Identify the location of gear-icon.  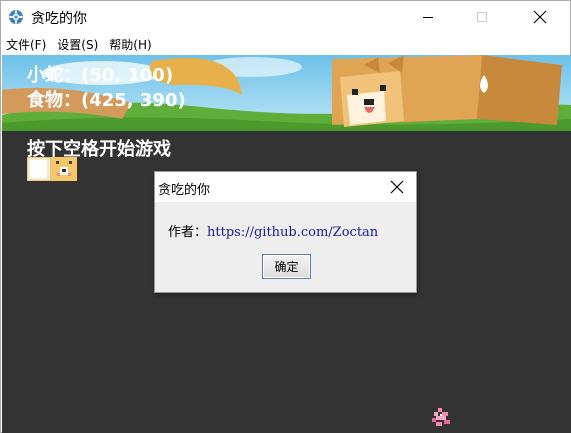
(16, 17).